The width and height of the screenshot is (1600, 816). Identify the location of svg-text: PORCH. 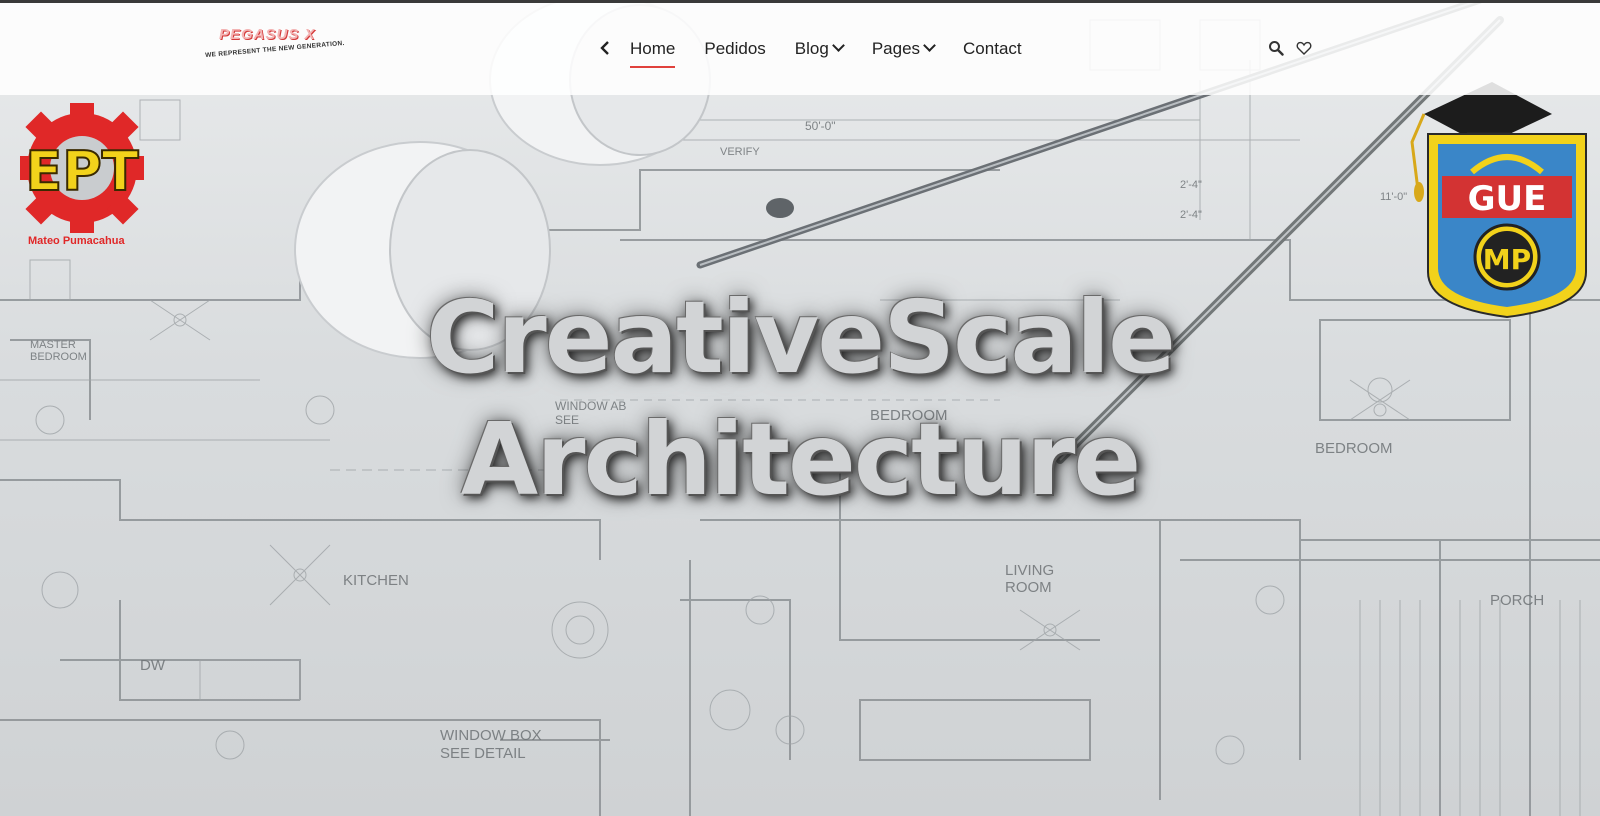
(1517, 600).